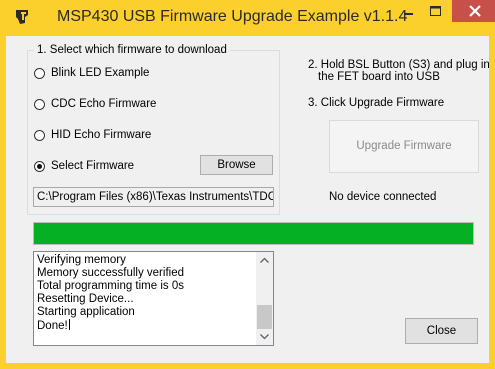 Image resolution: width=495 pixels, height=369 pixels. What do you see at coordinates (383, 197) in the screenshot?
I see `device-status-text: No device connected` at bounding box center [383, 197].